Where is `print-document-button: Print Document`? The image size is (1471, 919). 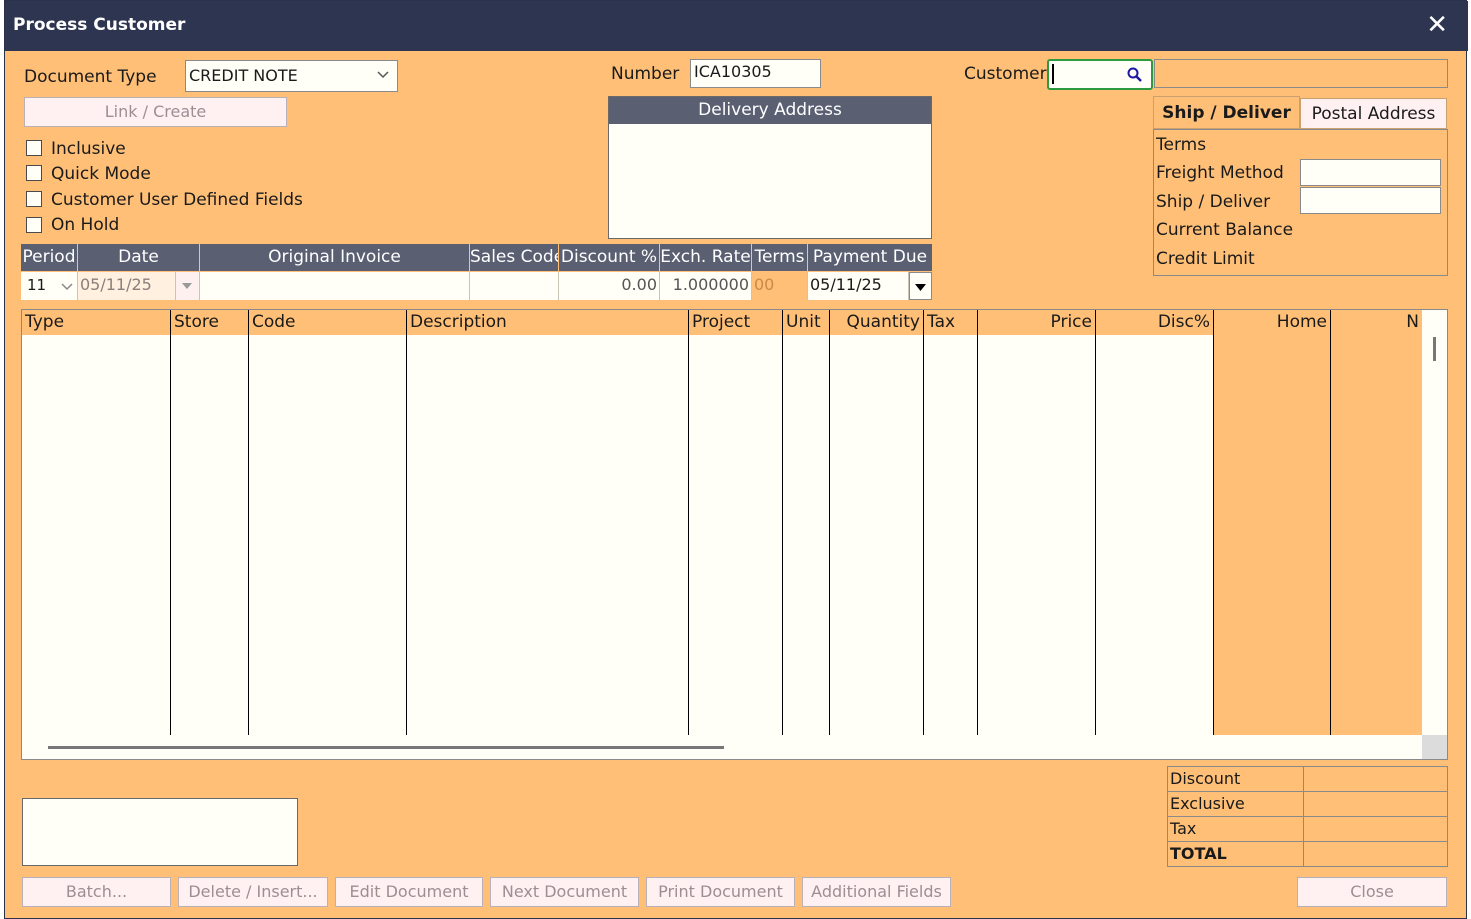
print-document-button: Print Document is located at coordinates (720, 892).